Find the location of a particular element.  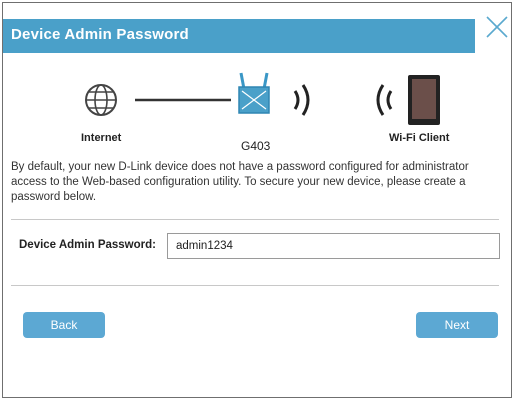

next-button: Next is located at coordinates (457, 325).